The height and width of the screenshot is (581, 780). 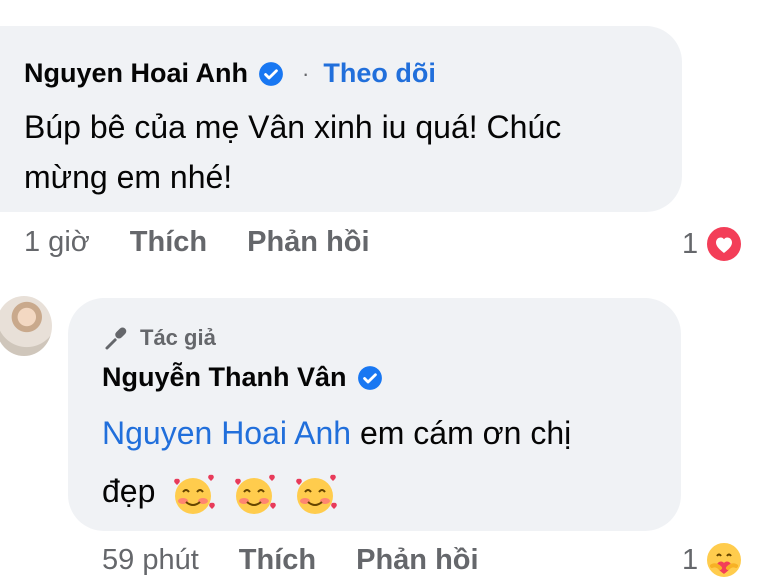 I want to click on reply-text: Nguyen Hoai Anh em cám ơn chị đẹp, so click(x=336, y=462).